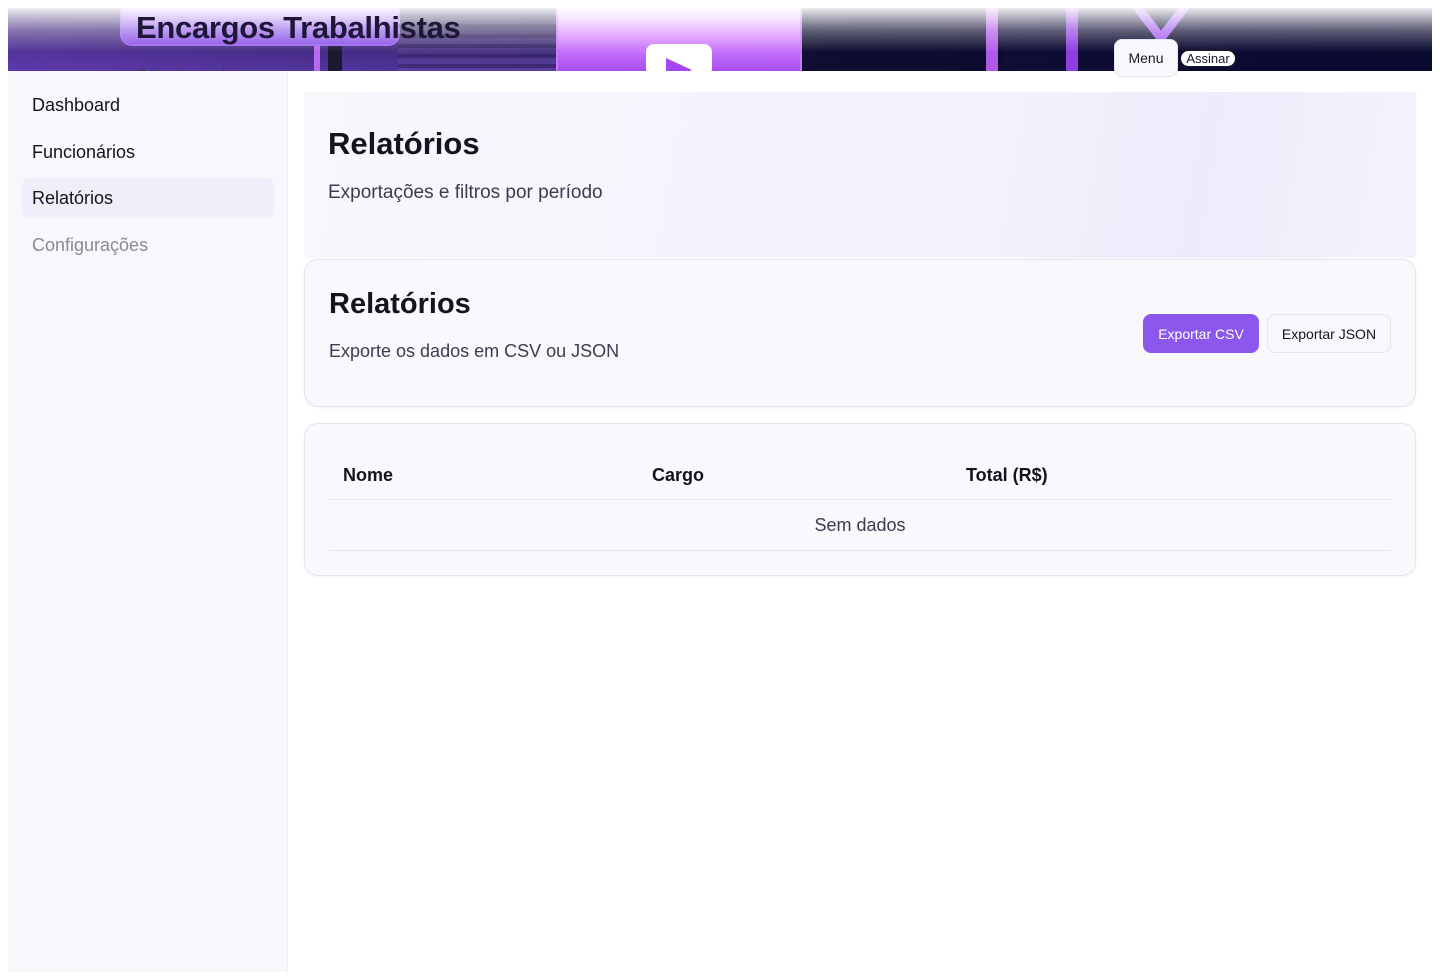 The width and height of the screenshot is (1440, 980). Describe the element at coordinates (298, 27) in the screenshot. I see `app-title: Encargos Trabalhistas` at that location.